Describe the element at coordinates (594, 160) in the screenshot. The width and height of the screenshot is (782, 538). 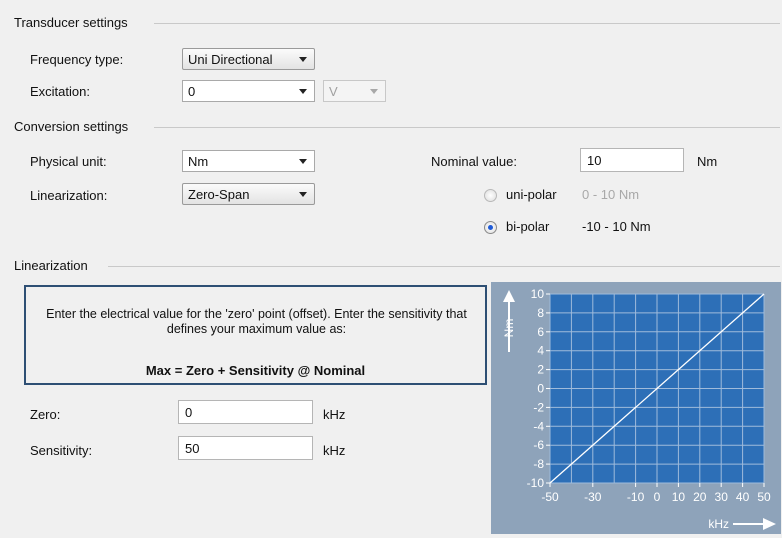
I see `nominal-value-text: 10` at that location.